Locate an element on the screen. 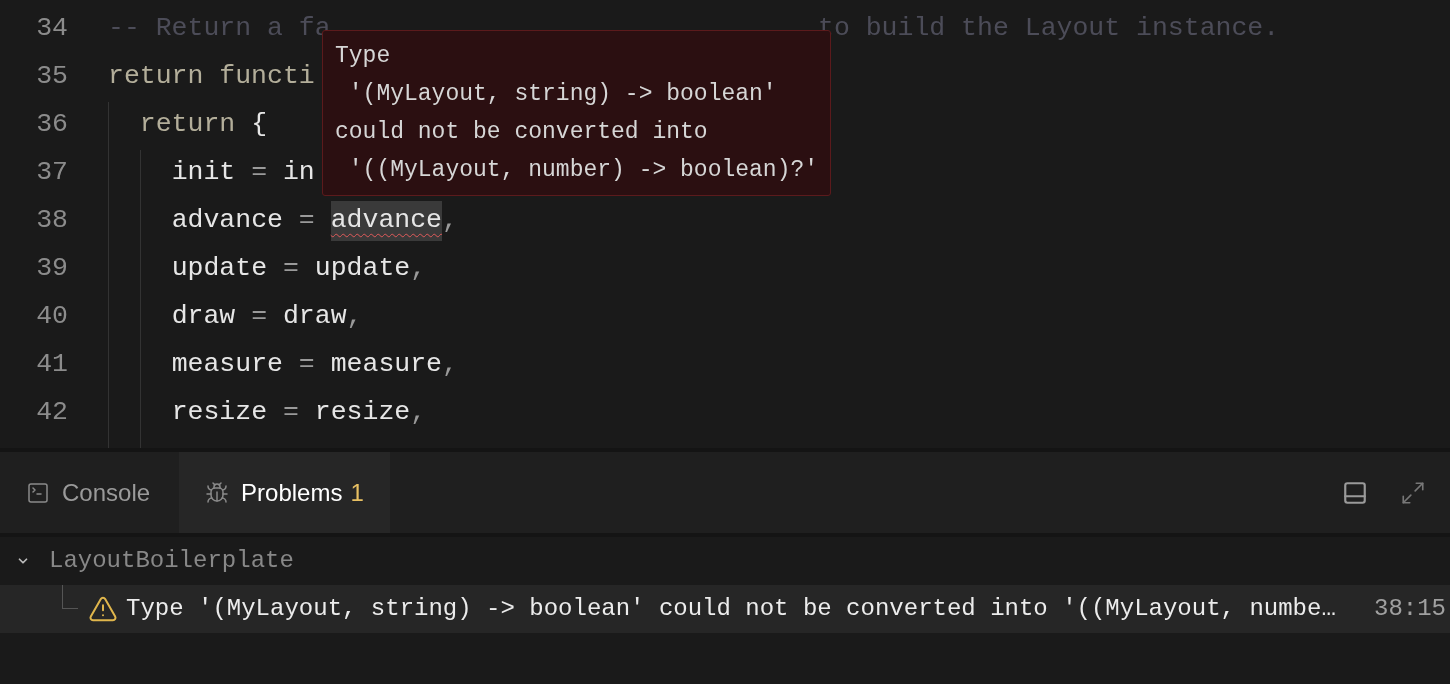  bug-icon is located at coordinates (217, 492).